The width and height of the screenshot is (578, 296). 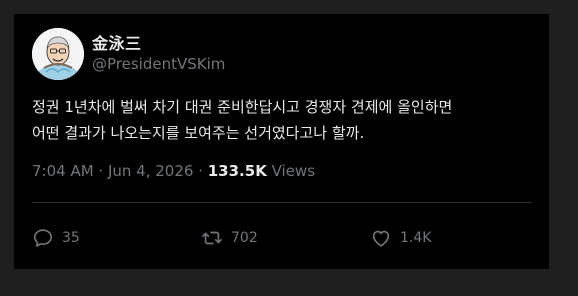 What do you see at coordinates (242, 107) in the screenshot?
I see `tweet-text-line: 정권 1년차에 벌써 차기 대권 준비한답시고 경쟁자 견제에 올인하면` at bounding box center [242, 107].